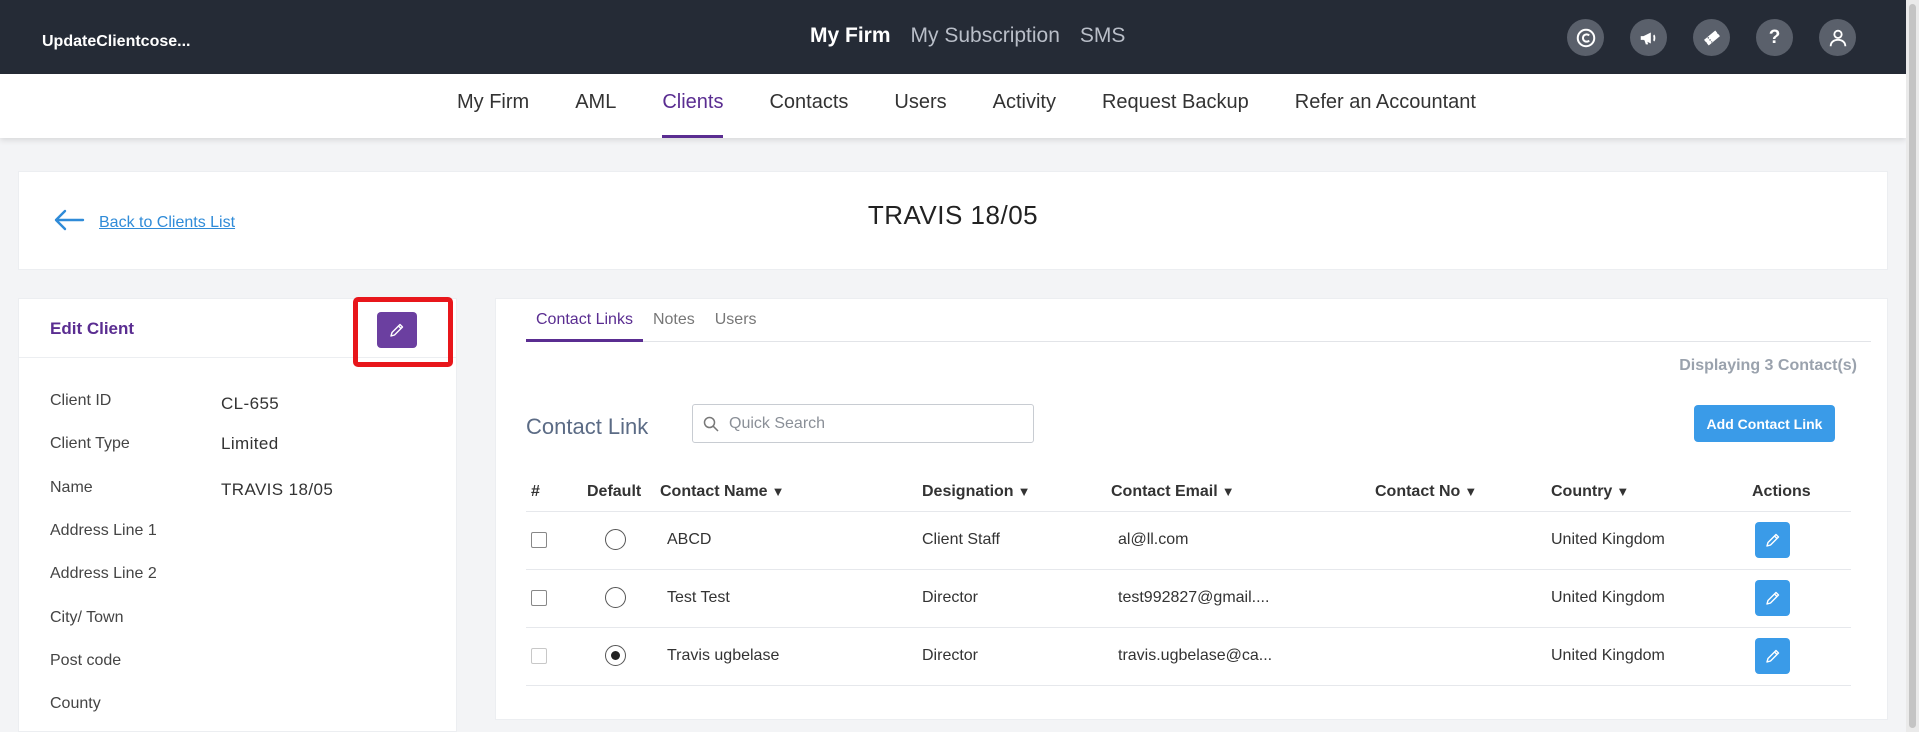 This screenshot has width=1919, height=732. What do you see at coordinates (237, 332) in the screenshot?
I see `edit-client-header: Edit Client` at bounding box center [237, 332].